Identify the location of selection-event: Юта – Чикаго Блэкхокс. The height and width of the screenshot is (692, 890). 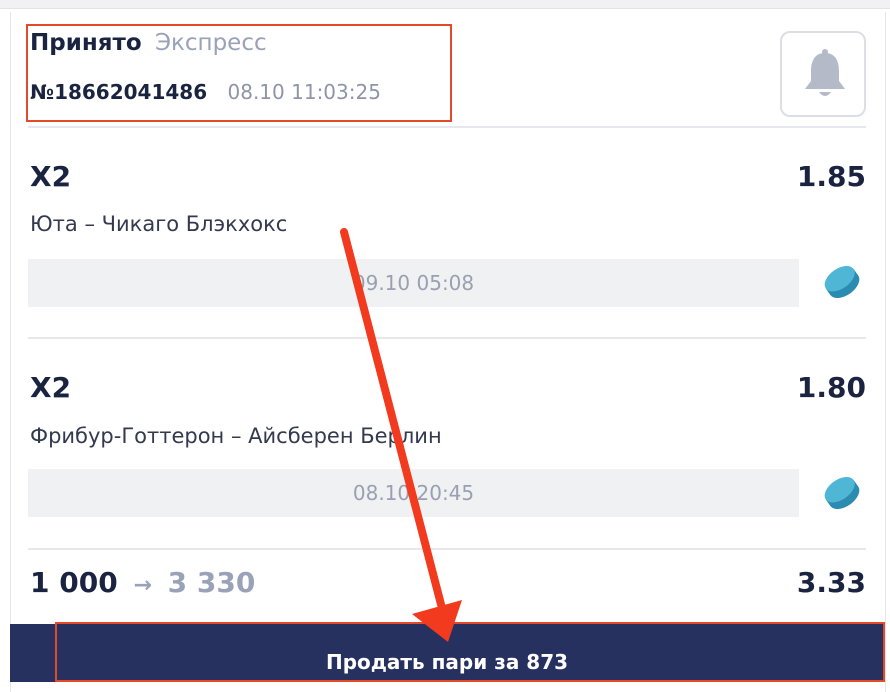
(158, 224).